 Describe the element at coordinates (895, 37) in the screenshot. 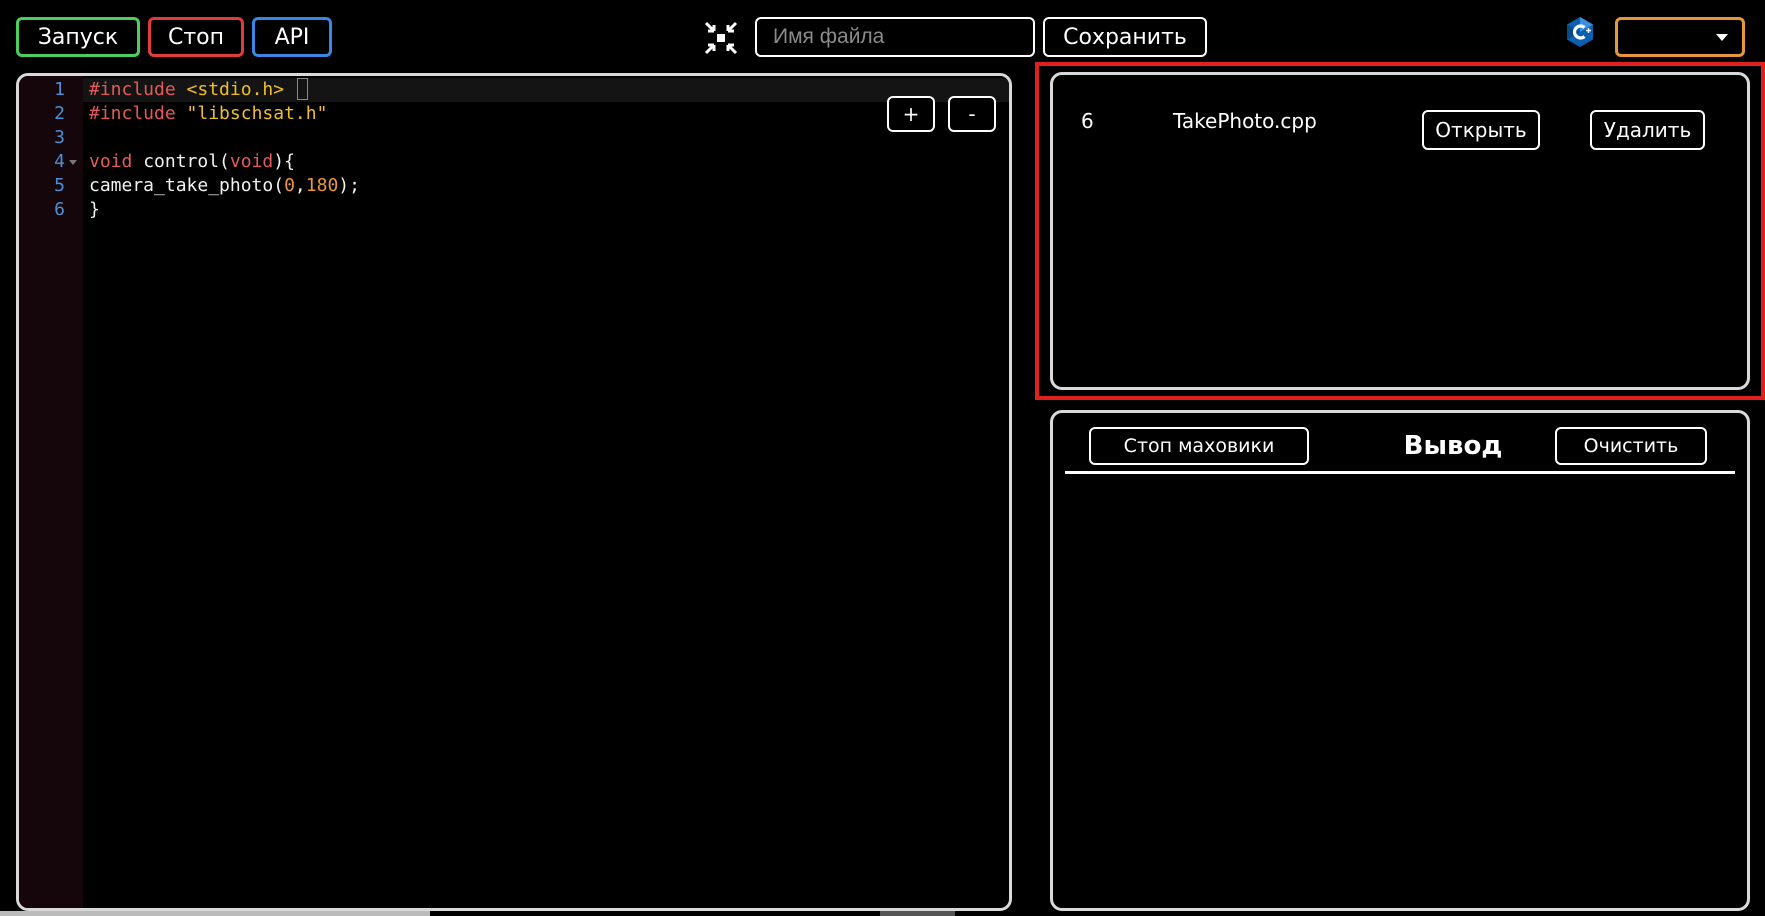

I see `filename-input` at that location.